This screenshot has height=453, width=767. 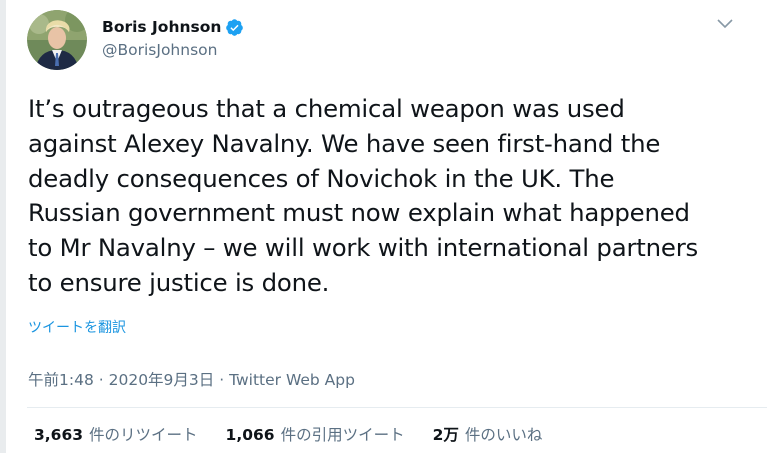 I want to click on tweet-date: 2020年9月3日, so click(x=162, y=380).